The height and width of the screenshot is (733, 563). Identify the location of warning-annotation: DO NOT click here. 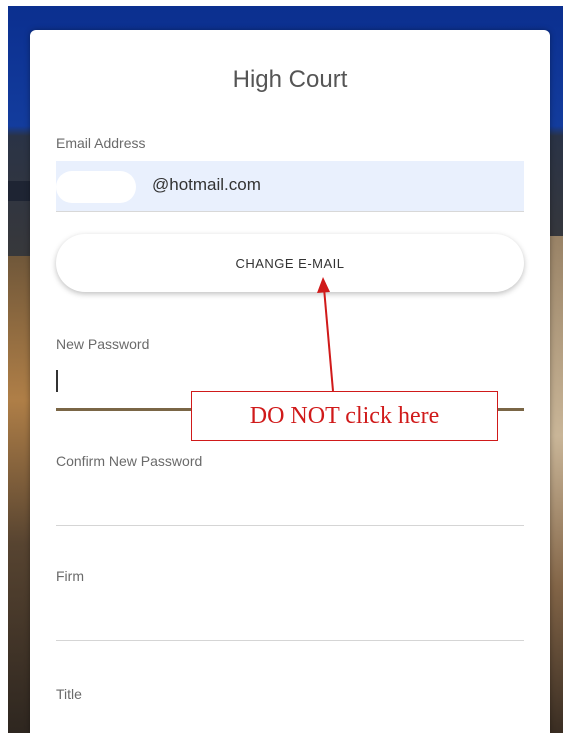
(344, 416).